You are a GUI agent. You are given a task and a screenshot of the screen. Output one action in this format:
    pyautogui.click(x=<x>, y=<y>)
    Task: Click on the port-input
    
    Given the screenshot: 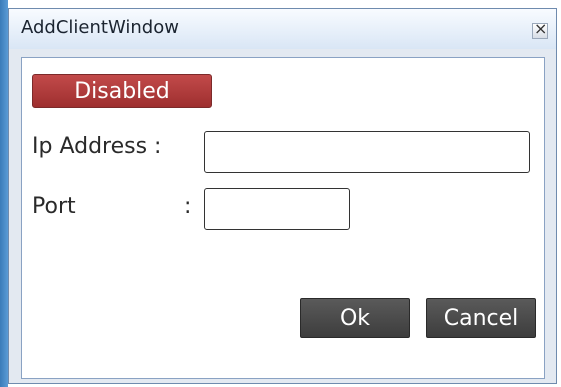 What is the action you would take?
    pyautogui.click(x=277, y=209)
    